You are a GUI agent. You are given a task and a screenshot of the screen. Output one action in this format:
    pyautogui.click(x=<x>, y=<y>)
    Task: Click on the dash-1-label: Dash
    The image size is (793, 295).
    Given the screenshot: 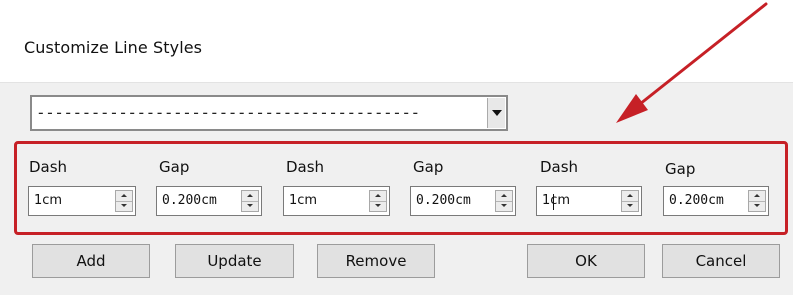 What is the action you would take?
    pyautogui.click(x=48, y=167)
    